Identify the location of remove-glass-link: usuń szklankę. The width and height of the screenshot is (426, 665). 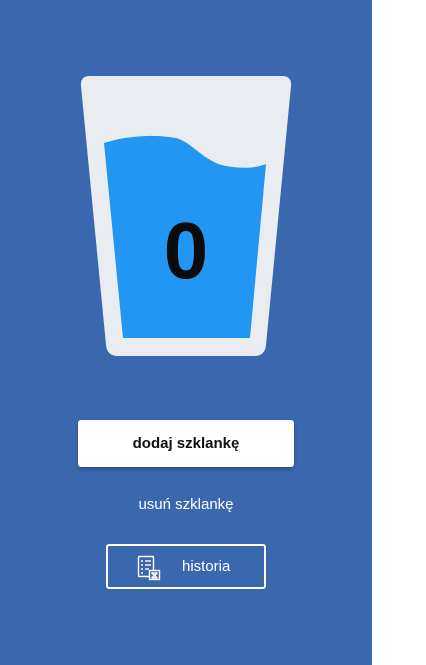
(186, 505).